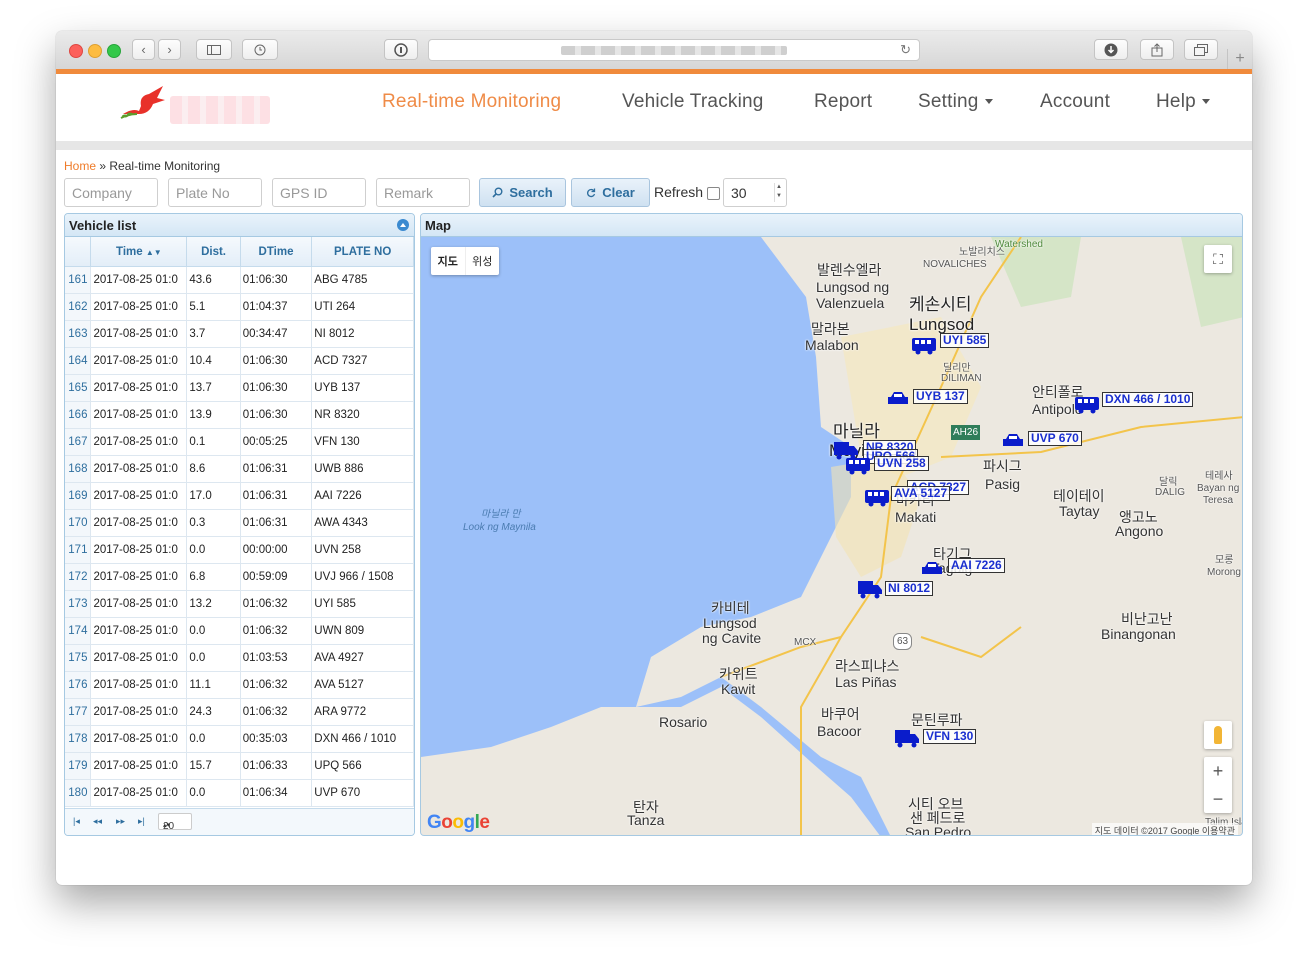 This screenshot has height=966, width=1308. What do you see at coordinates (1239, 59) in the screenshot?
I see `new-tab-button: +` at bounding box center [1239, 59].